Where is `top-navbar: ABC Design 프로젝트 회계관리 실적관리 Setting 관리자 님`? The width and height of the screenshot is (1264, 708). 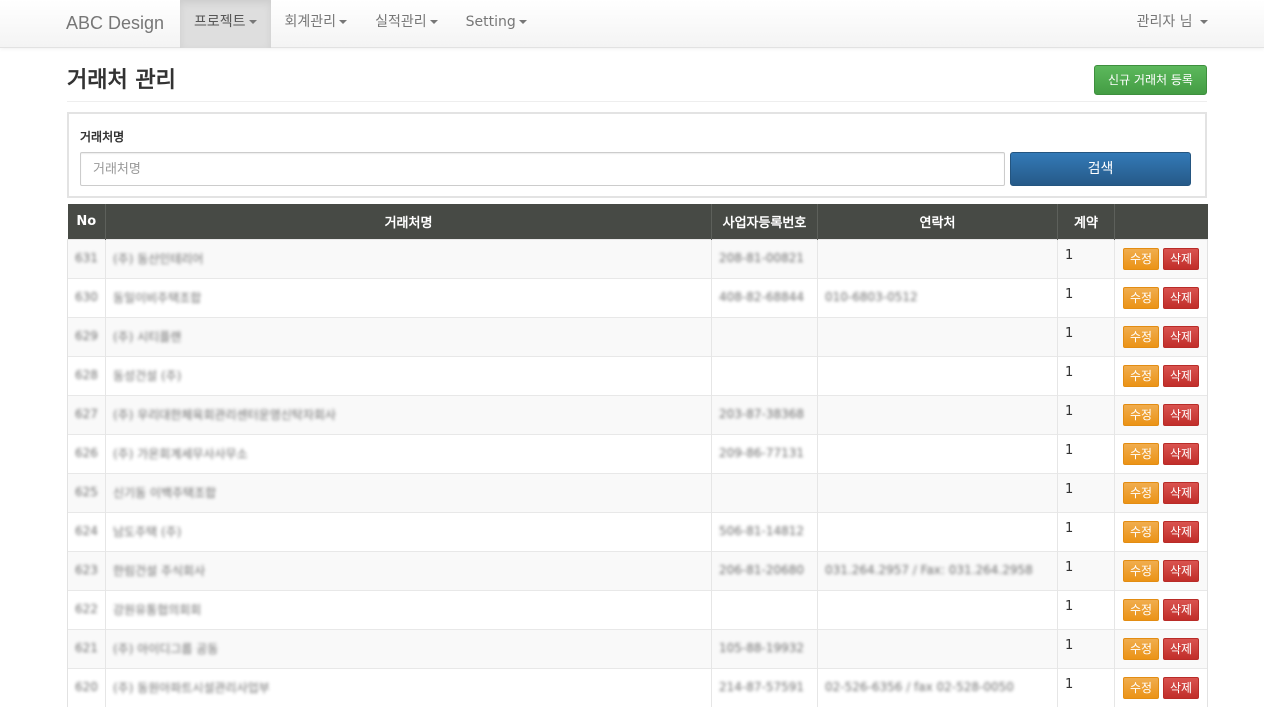 top-navbar: ABC Design 프로젝트 회계관리 실적관리 Setting 관리자 님 is located at coordinates (632, 24).